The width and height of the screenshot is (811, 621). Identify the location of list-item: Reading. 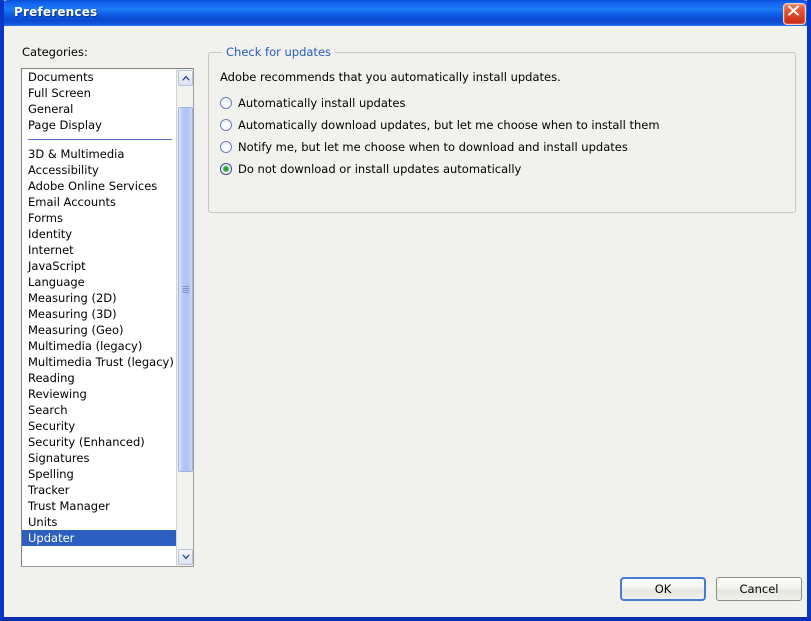
(99, 378).